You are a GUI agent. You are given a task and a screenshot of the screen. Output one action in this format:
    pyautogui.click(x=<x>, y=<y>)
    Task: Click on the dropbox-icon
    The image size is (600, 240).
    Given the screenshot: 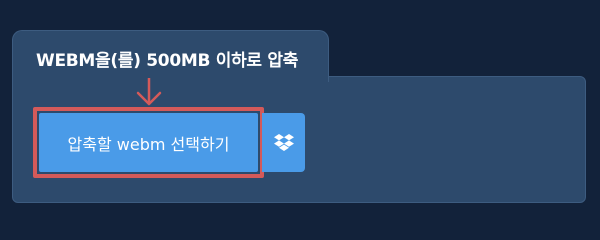 What is the action you would take?
    pyautogui.click(x=283, y=142)
    